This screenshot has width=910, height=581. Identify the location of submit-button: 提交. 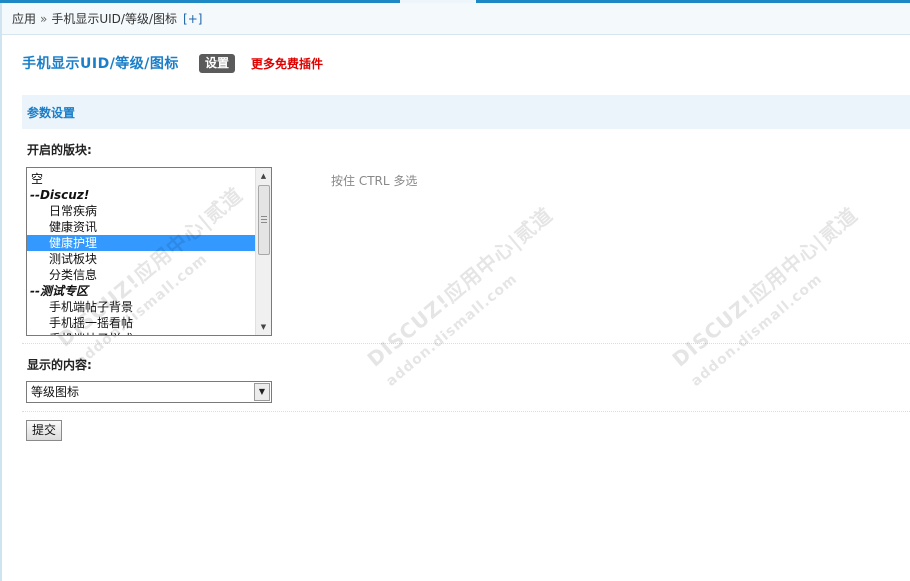
(44, 430).